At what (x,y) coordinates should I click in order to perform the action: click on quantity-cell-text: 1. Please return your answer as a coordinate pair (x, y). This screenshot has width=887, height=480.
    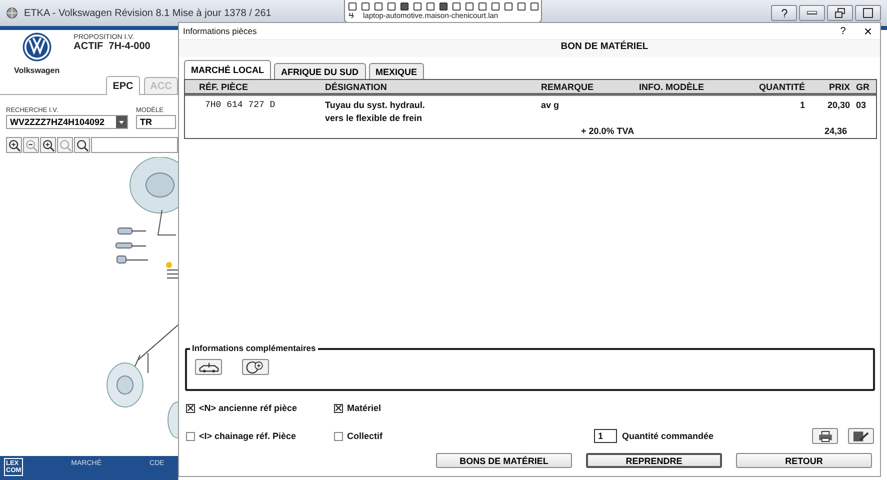
    Looking at the image, I should click on (801, 105).